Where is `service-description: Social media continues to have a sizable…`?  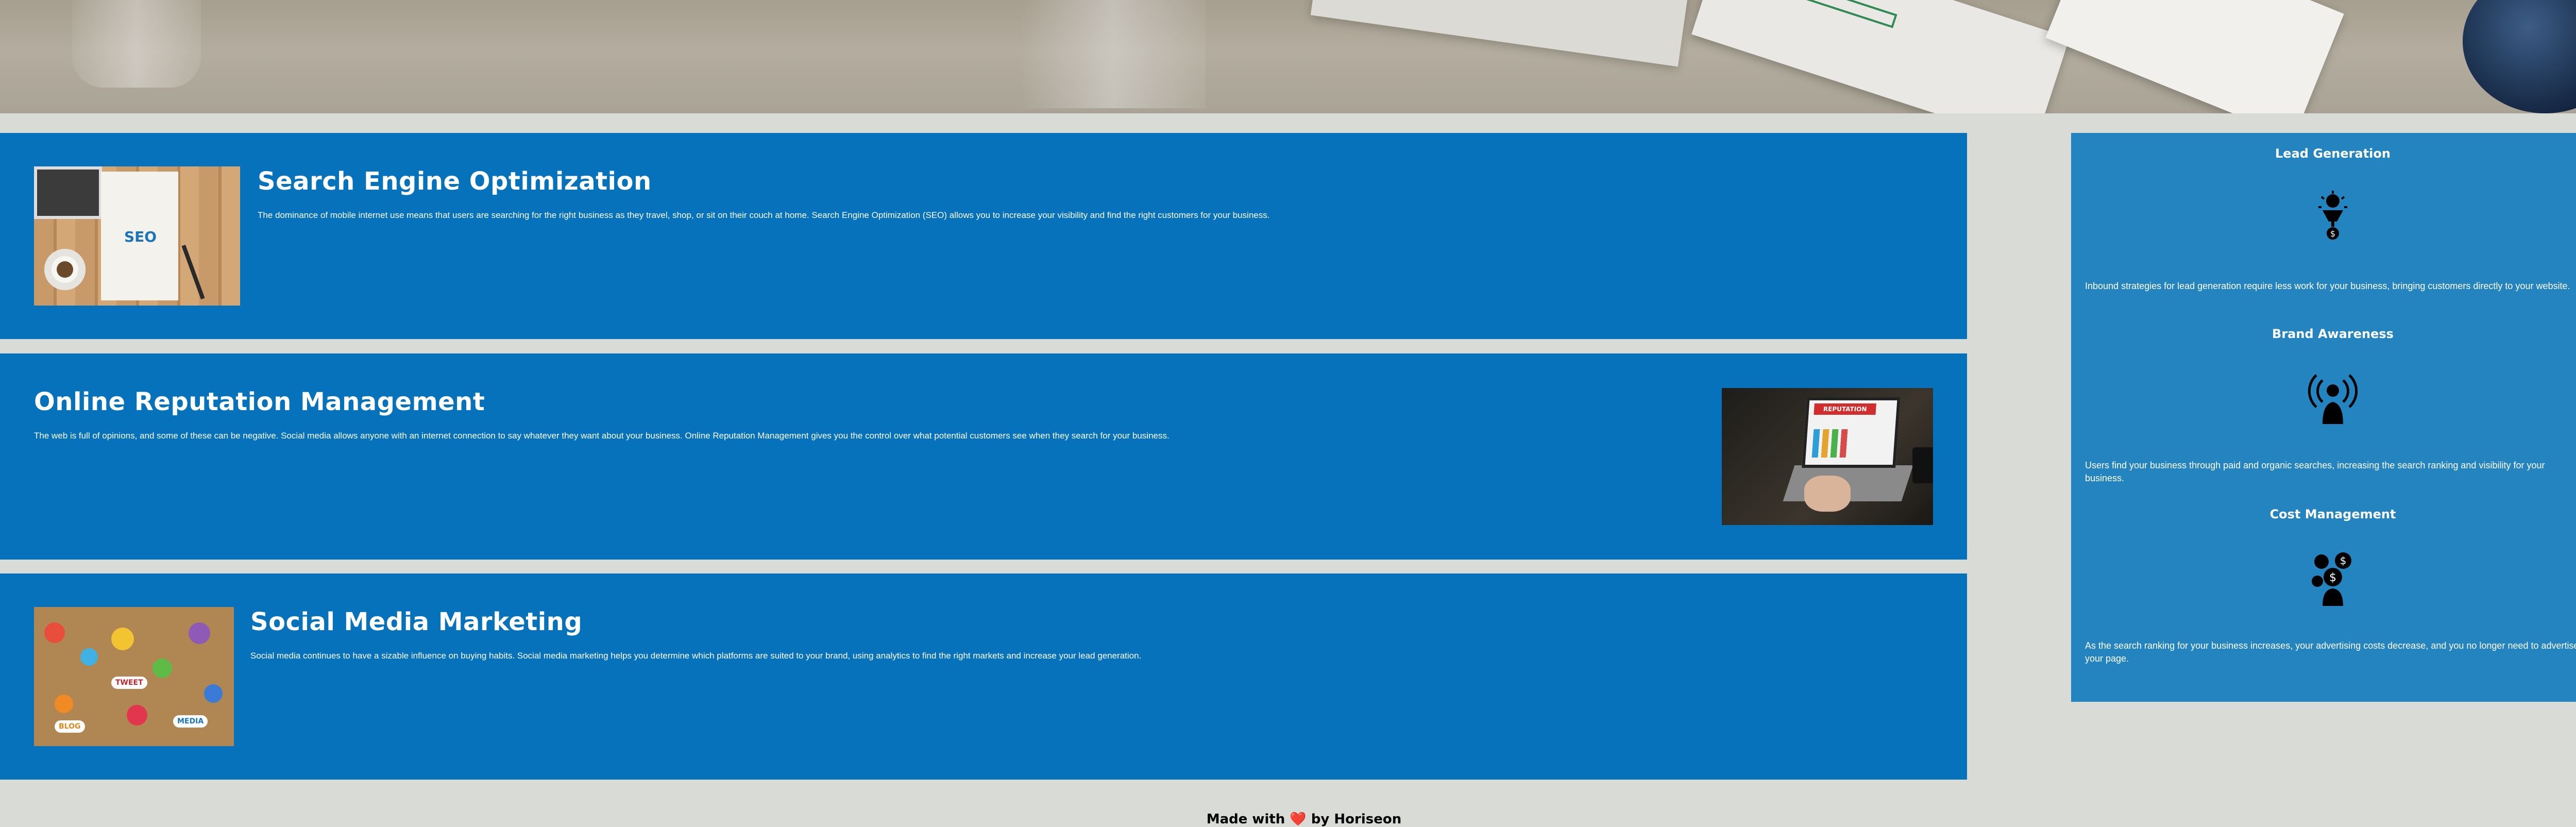 service-description: Social media continues to have a sizable… is located at coordinates (696, 656).